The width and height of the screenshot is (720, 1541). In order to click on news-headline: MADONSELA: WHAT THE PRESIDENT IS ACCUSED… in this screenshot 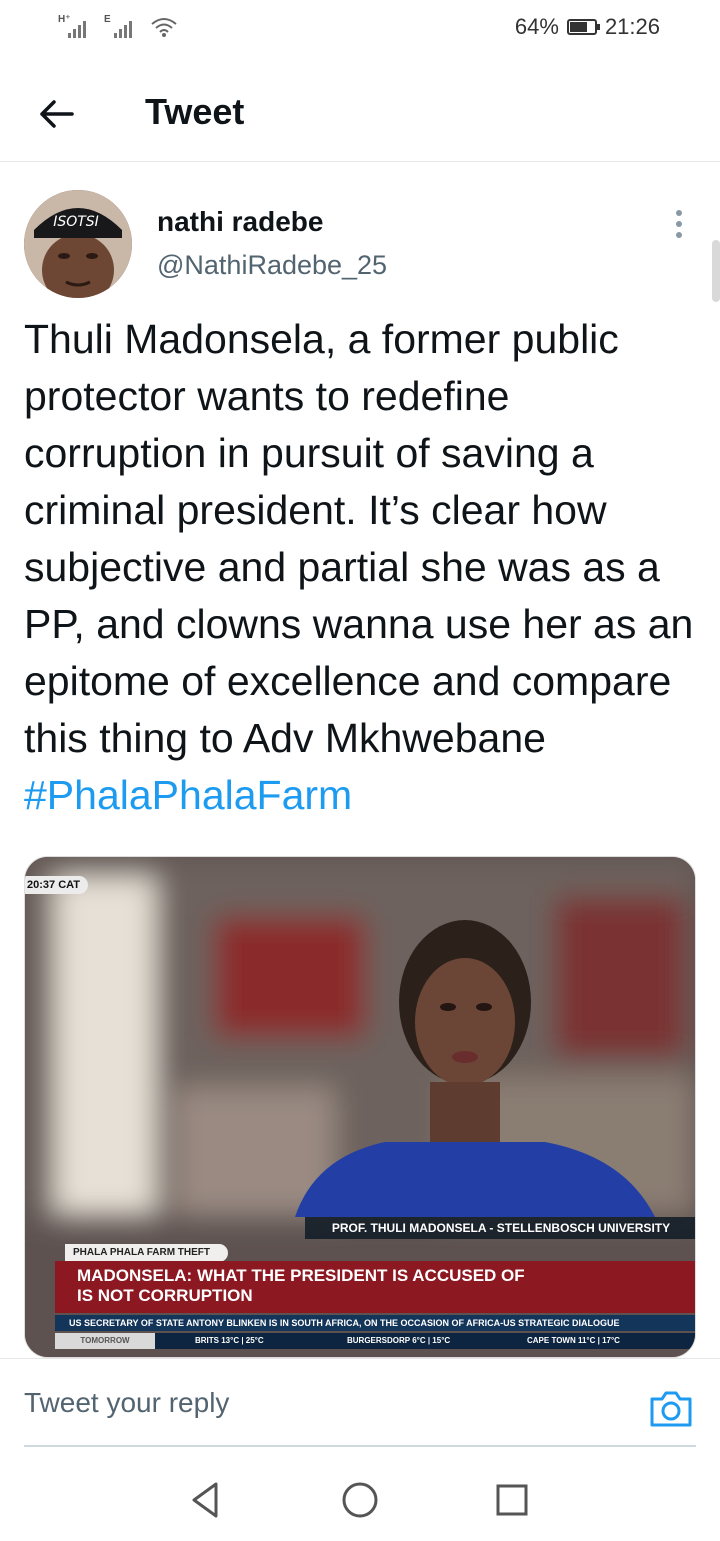, I will do `click(375, 1287)`.